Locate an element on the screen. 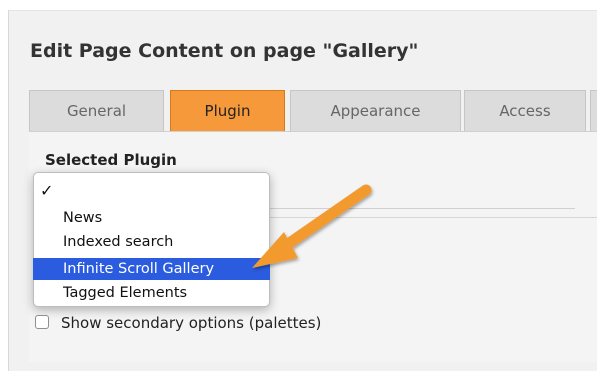  divider is located at coordinates (433, 217).